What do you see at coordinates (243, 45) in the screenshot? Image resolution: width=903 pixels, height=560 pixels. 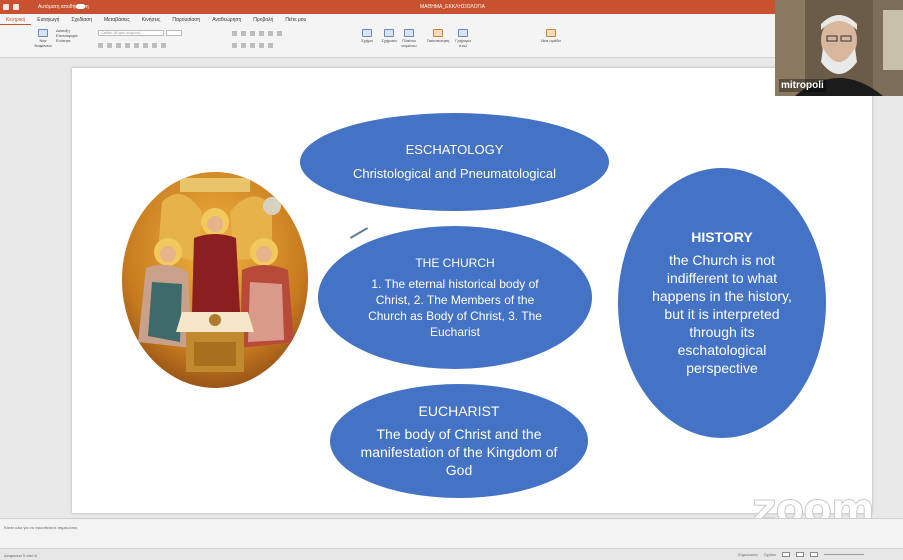 I see `align-center-icon` at bounding box center [243, 45].